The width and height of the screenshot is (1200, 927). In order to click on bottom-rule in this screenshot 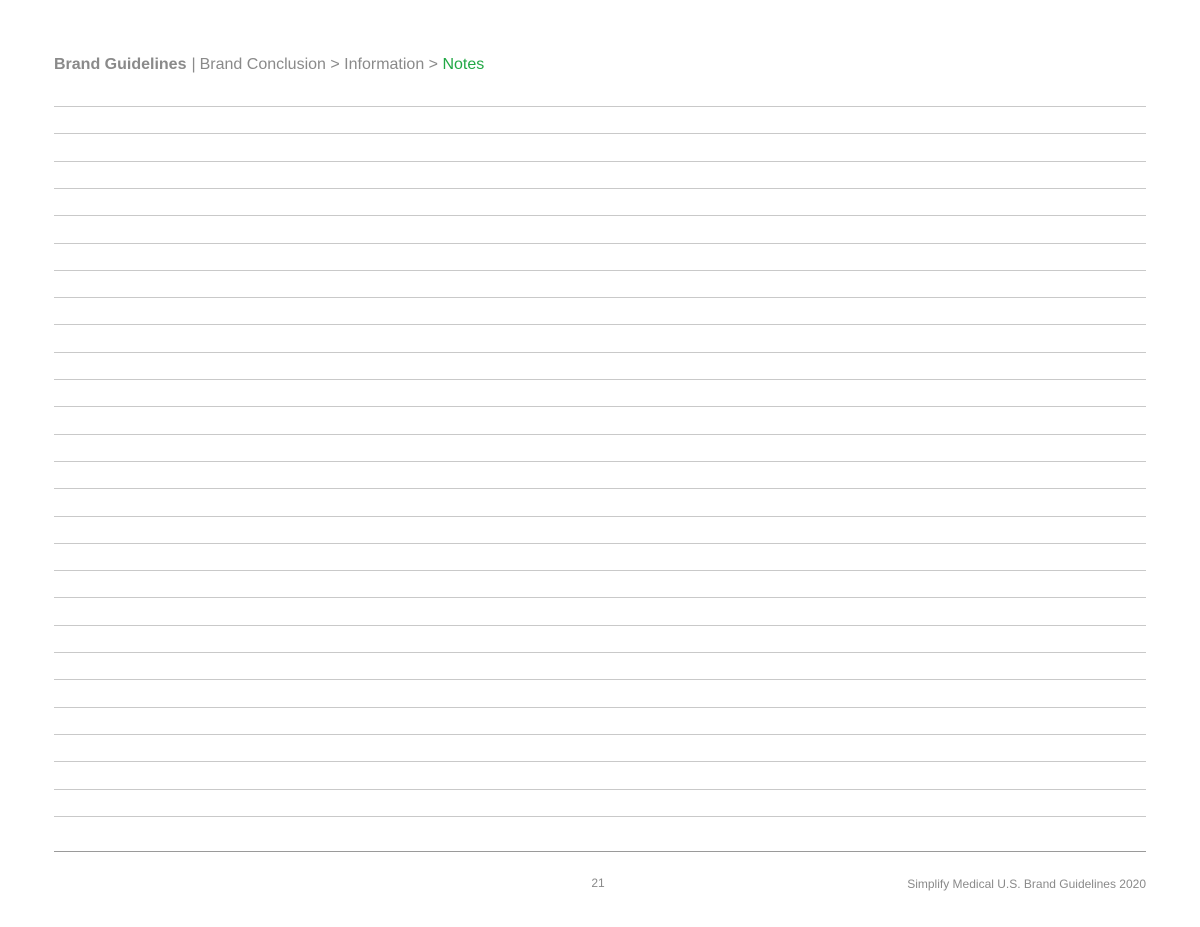, I will do `click(600, 851)`.